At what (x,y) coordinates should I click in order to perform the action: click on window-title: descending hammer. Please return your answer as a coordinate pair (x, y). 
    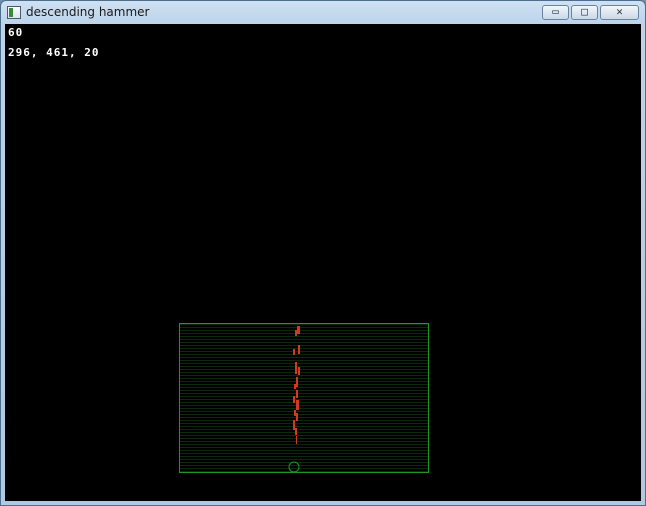
    Looking at the image, I should click on (88, 12).